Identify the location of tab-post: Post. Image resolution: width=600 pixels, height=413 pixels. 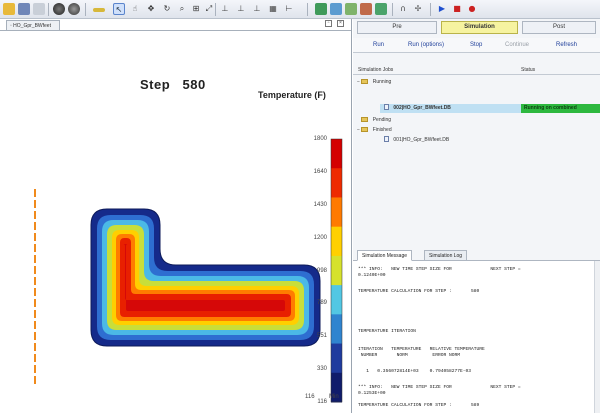
(559, 27).